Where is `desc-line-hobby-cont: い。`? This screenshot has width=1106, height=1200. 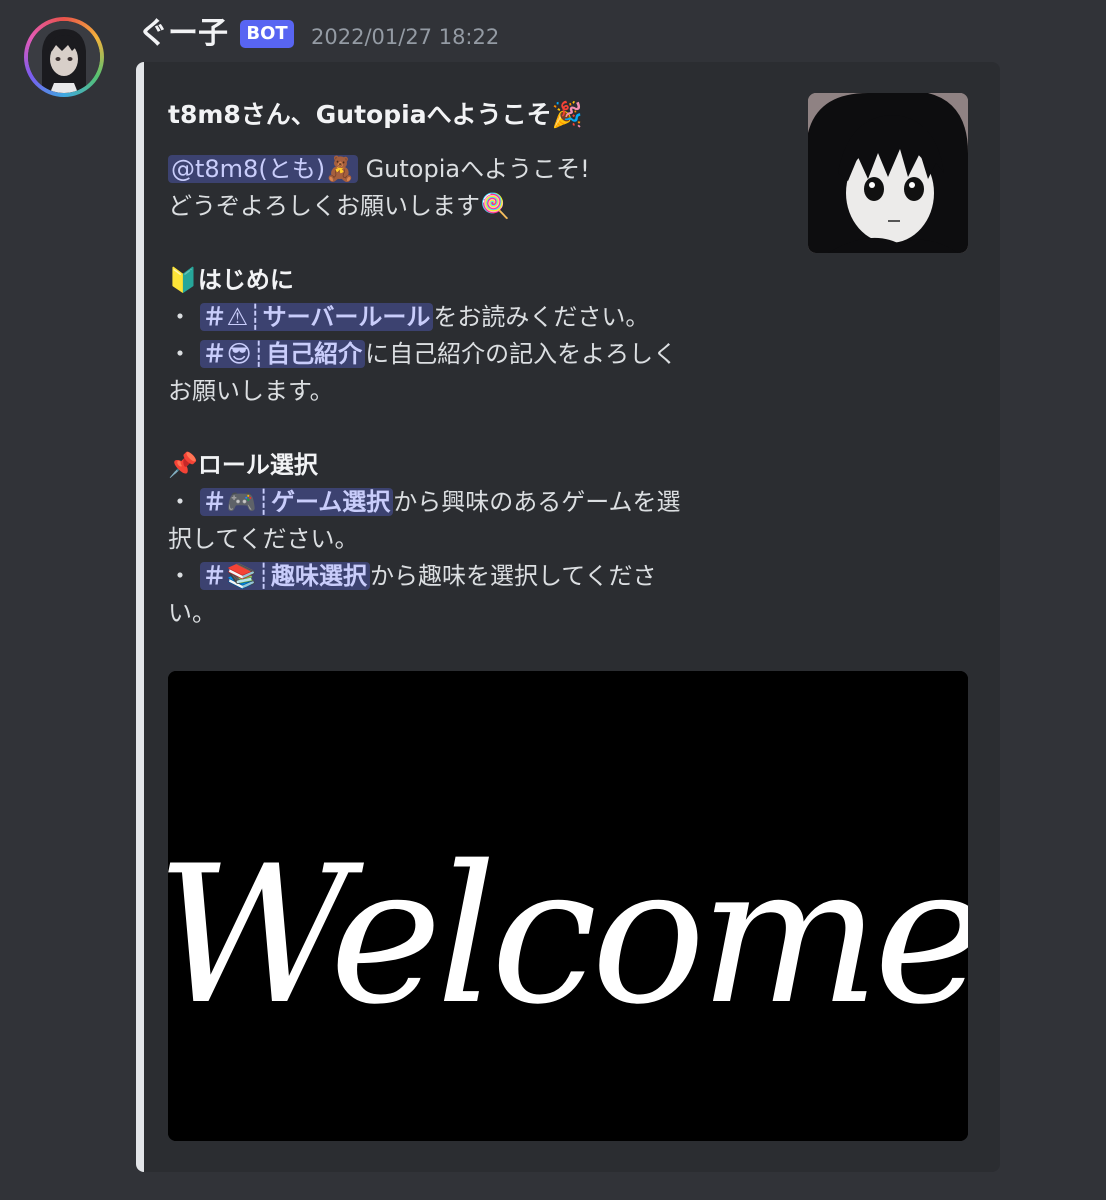
desc-line-hobby-cont: い。 is located at coordinates (192, 613).